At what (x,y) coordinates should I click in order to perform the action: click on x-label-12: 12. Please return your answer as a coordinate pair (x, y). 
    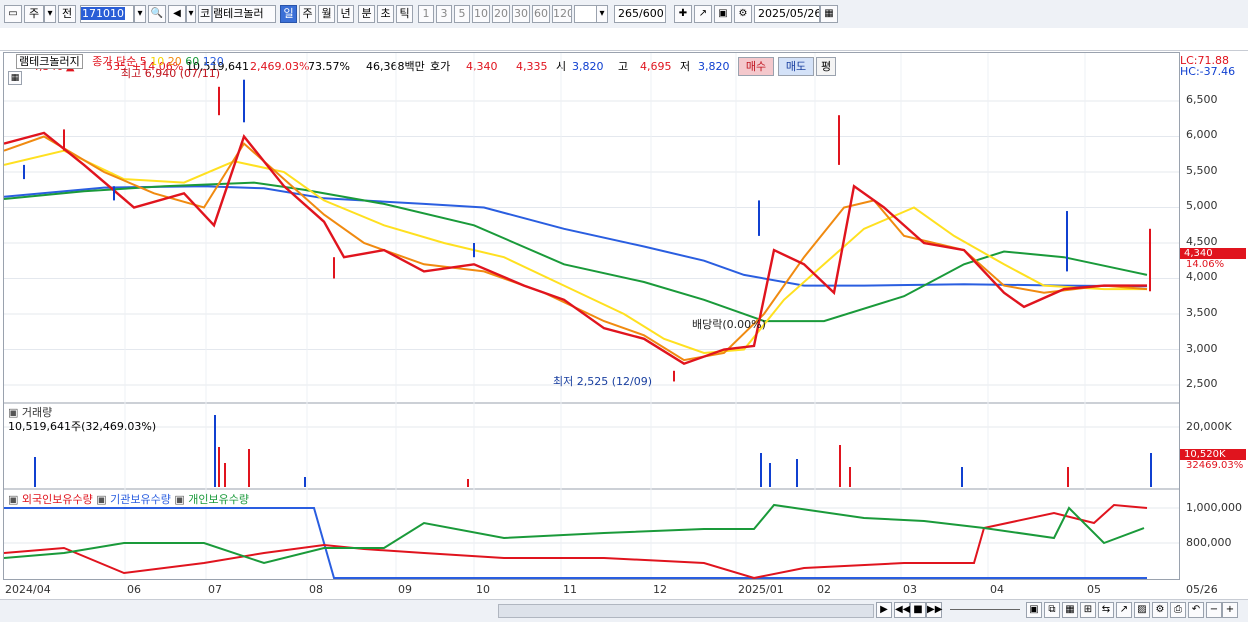
    Looking at the image, I should click on (660, 589).